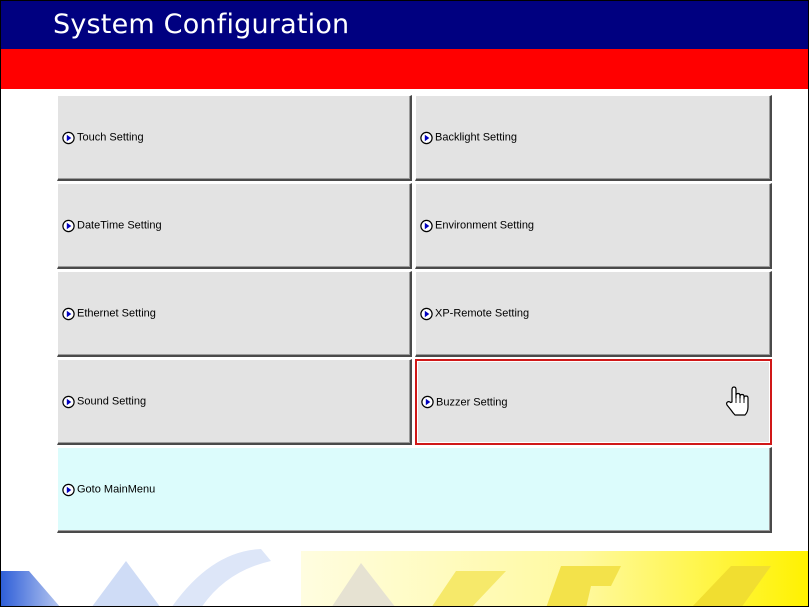  Describe the element at coordinates (476, 137) in the screenshot. I see `backlight-setting-label: Backlight Setting` at that location.